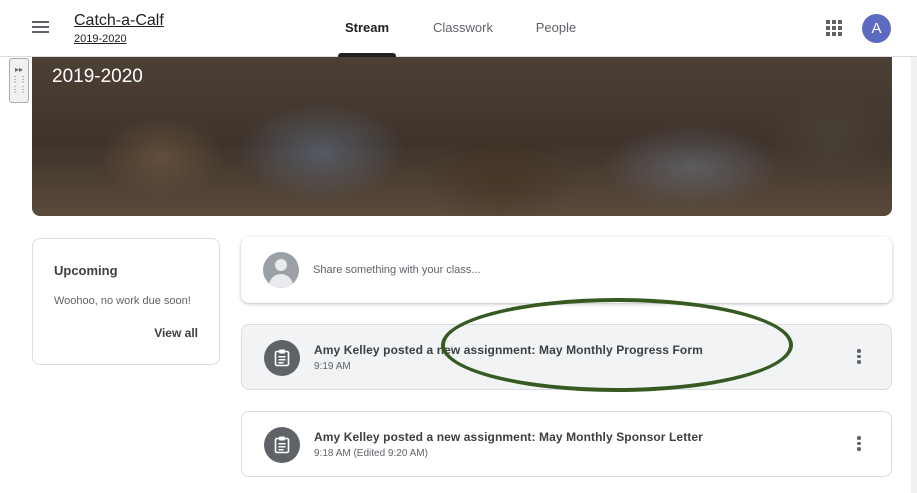 The height and width of the screenshot is (493, 917). I want to click on page-scrollbar, so click(914, 275).